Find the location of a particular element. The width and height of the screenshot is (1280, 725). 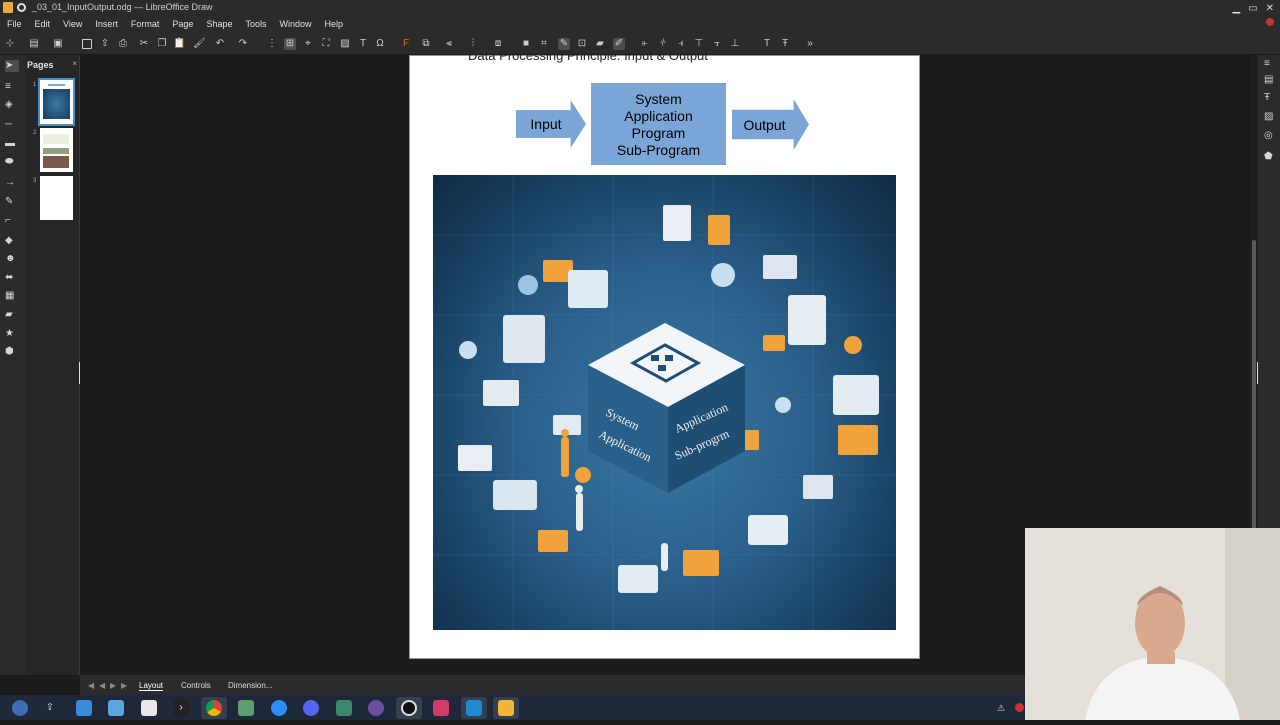

text-icon: T is located at coordinates (767, 44).